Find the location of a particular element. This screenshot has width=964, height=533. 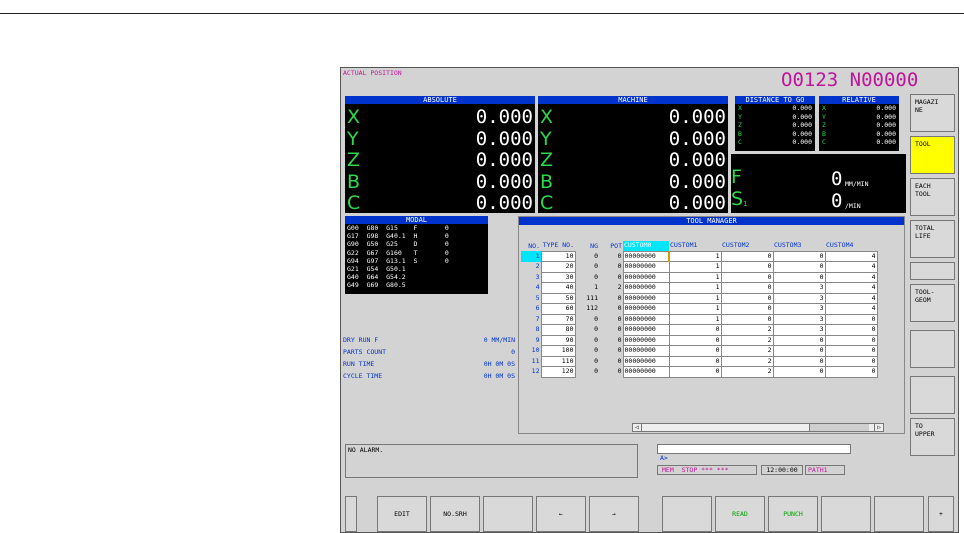

bottom-softkey-5: → is located at coordinates (614, 514).